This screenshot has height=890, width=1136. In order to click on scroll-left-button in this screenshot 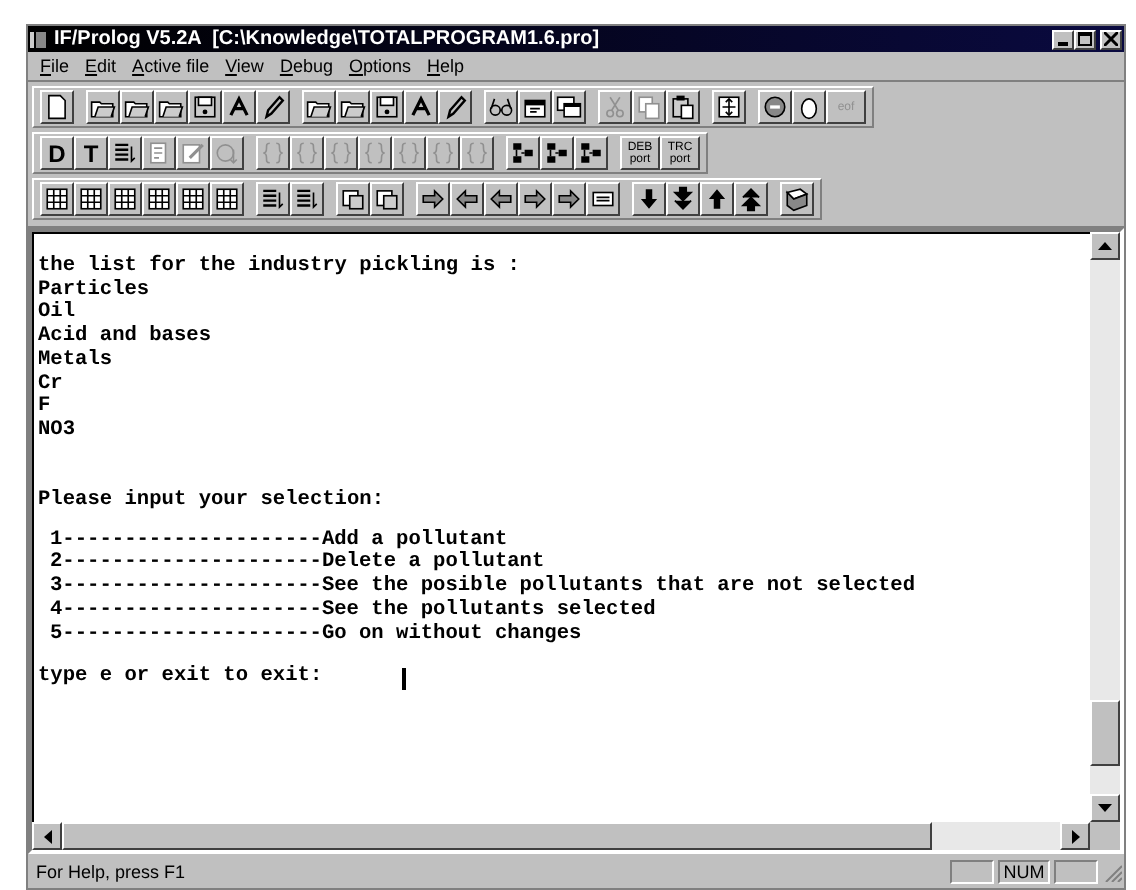, I will do `click(47, 836)`.